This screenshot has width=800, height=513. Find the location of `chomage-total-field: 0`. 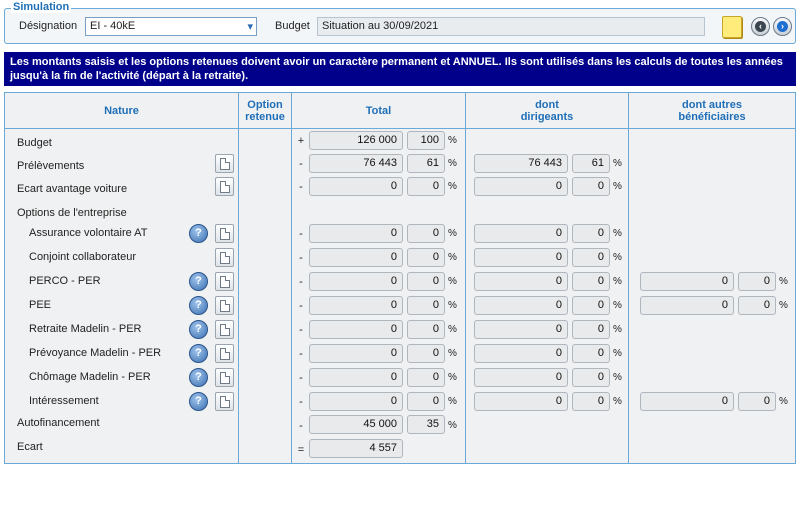

chomage-total-field: 0 is located at coordinates (356, 377).